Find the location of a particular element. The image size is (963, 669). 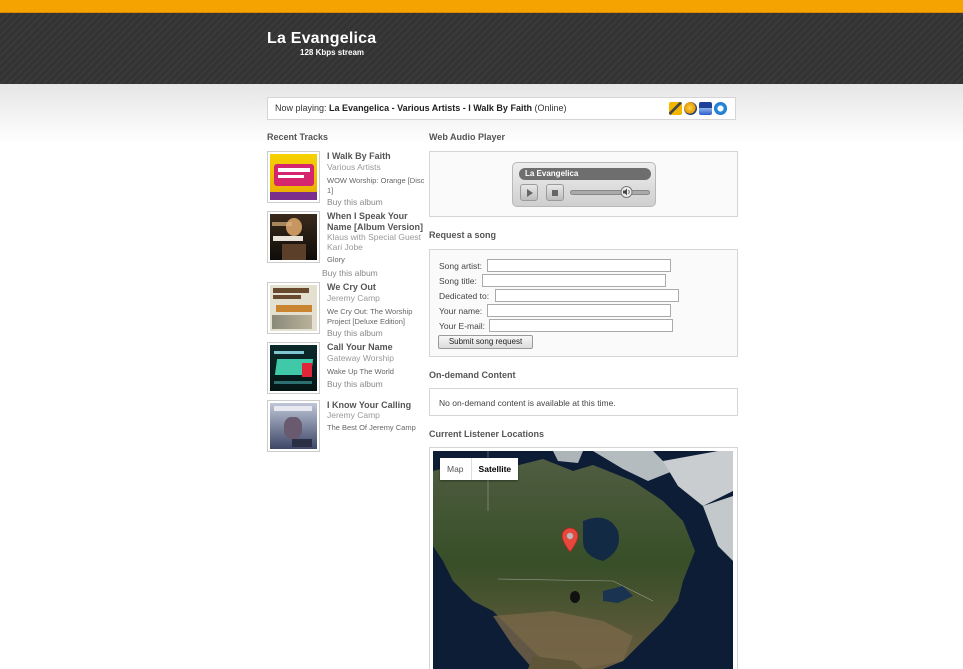

map-button: Map is located at coordinates (455, 469).